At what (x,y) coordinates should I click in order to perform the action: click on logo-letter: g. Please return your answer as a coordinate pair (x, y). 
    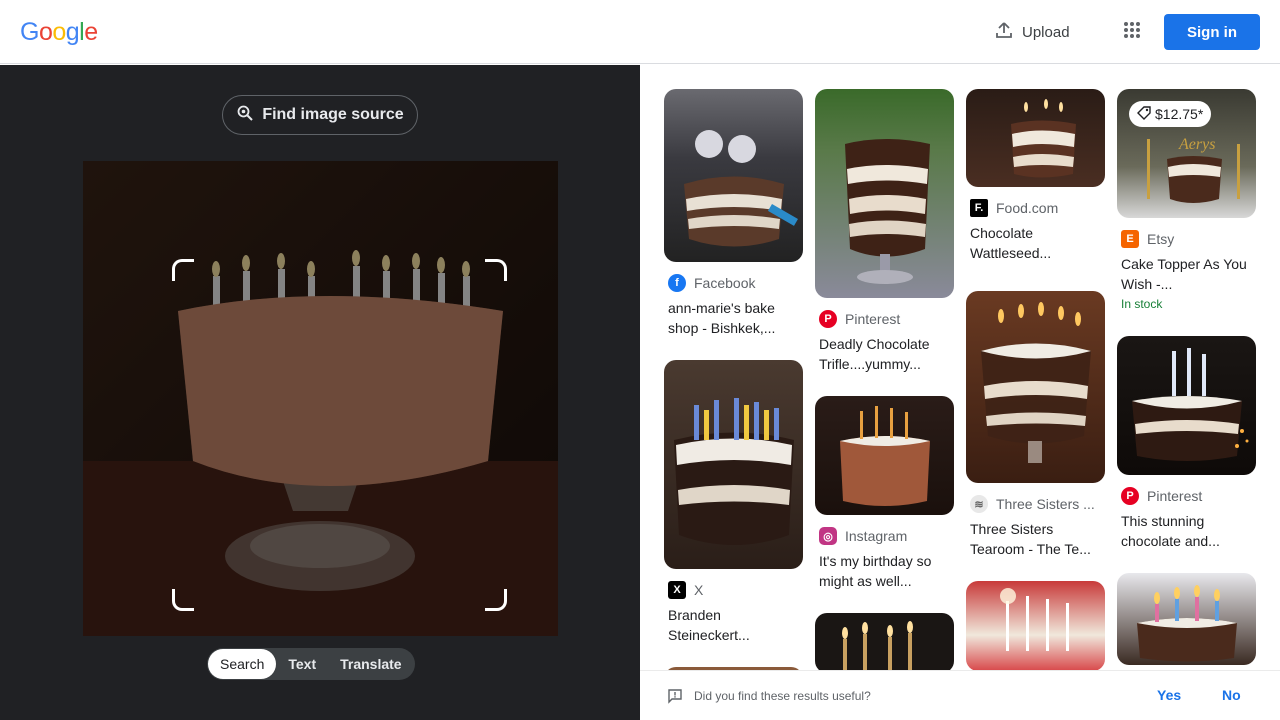
    Looking at the image, I should click on (72, 32).